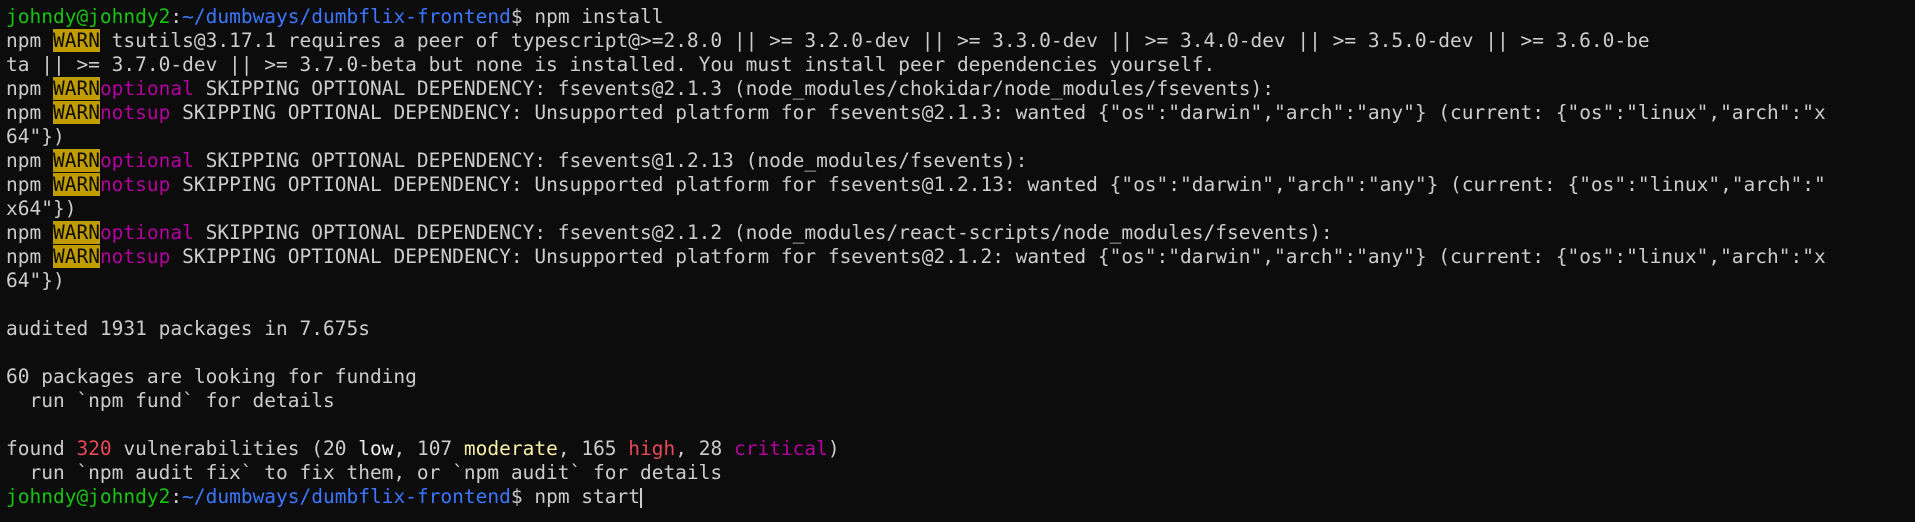 Image resolution: width=1915 pixels, height=522 pixels. Describe the element at coordinates (41, 448) in the screenshot. I see `vuln-prefix: found` at that location.